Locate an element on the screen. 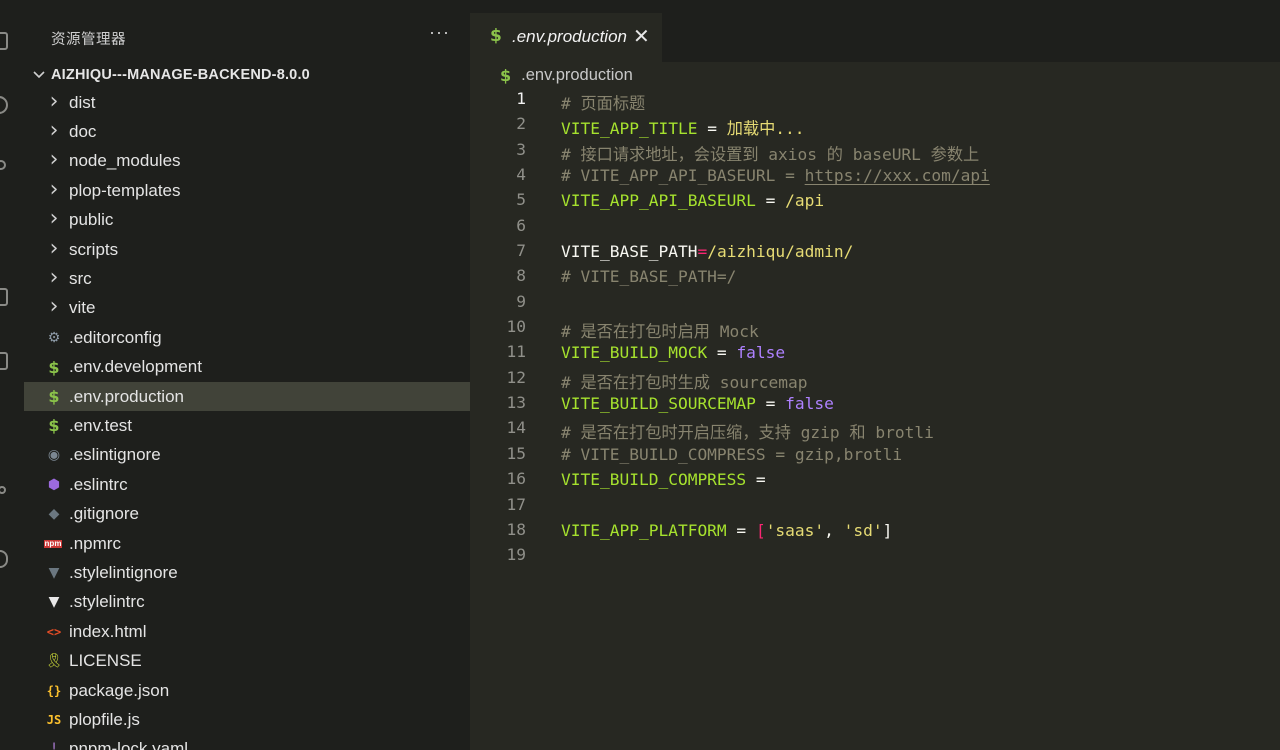 Image resolution: width=1280 pixels, height=750 pixels. tree-item-label: index.html is located at coordinates (108, 631).